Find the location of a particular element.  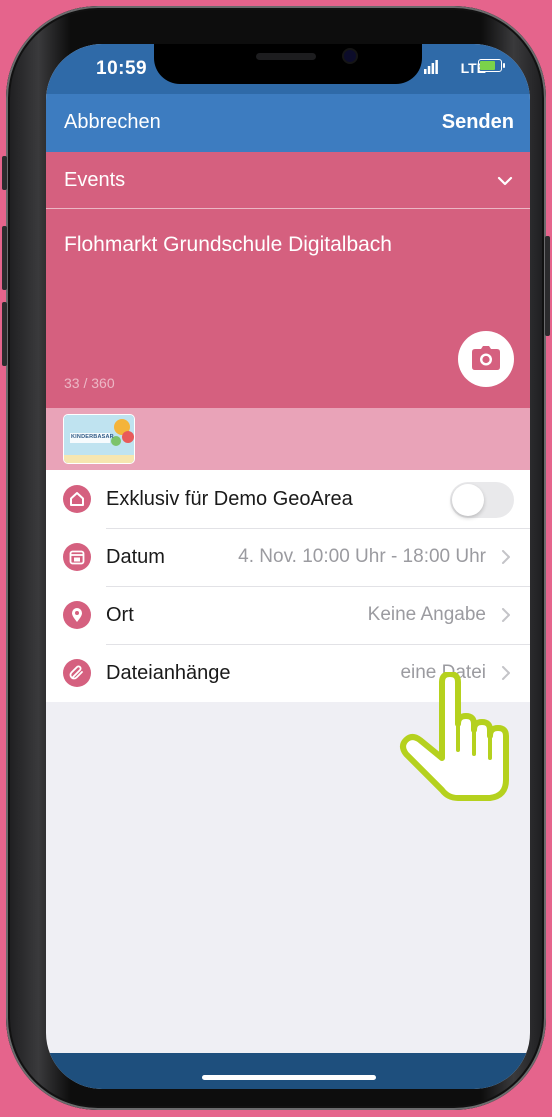

toggle-knob is located at coordinates (468, 500).